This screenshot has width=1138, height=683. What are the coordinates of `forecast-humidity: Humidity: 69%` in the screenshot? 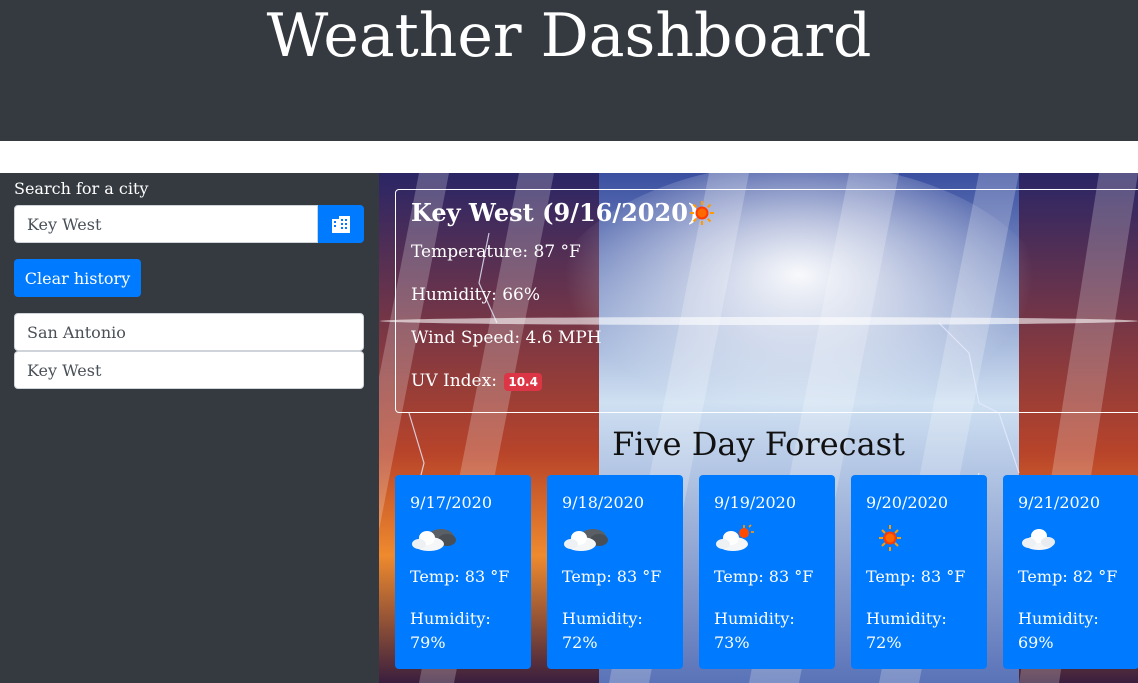 It's located at (1073, 631).